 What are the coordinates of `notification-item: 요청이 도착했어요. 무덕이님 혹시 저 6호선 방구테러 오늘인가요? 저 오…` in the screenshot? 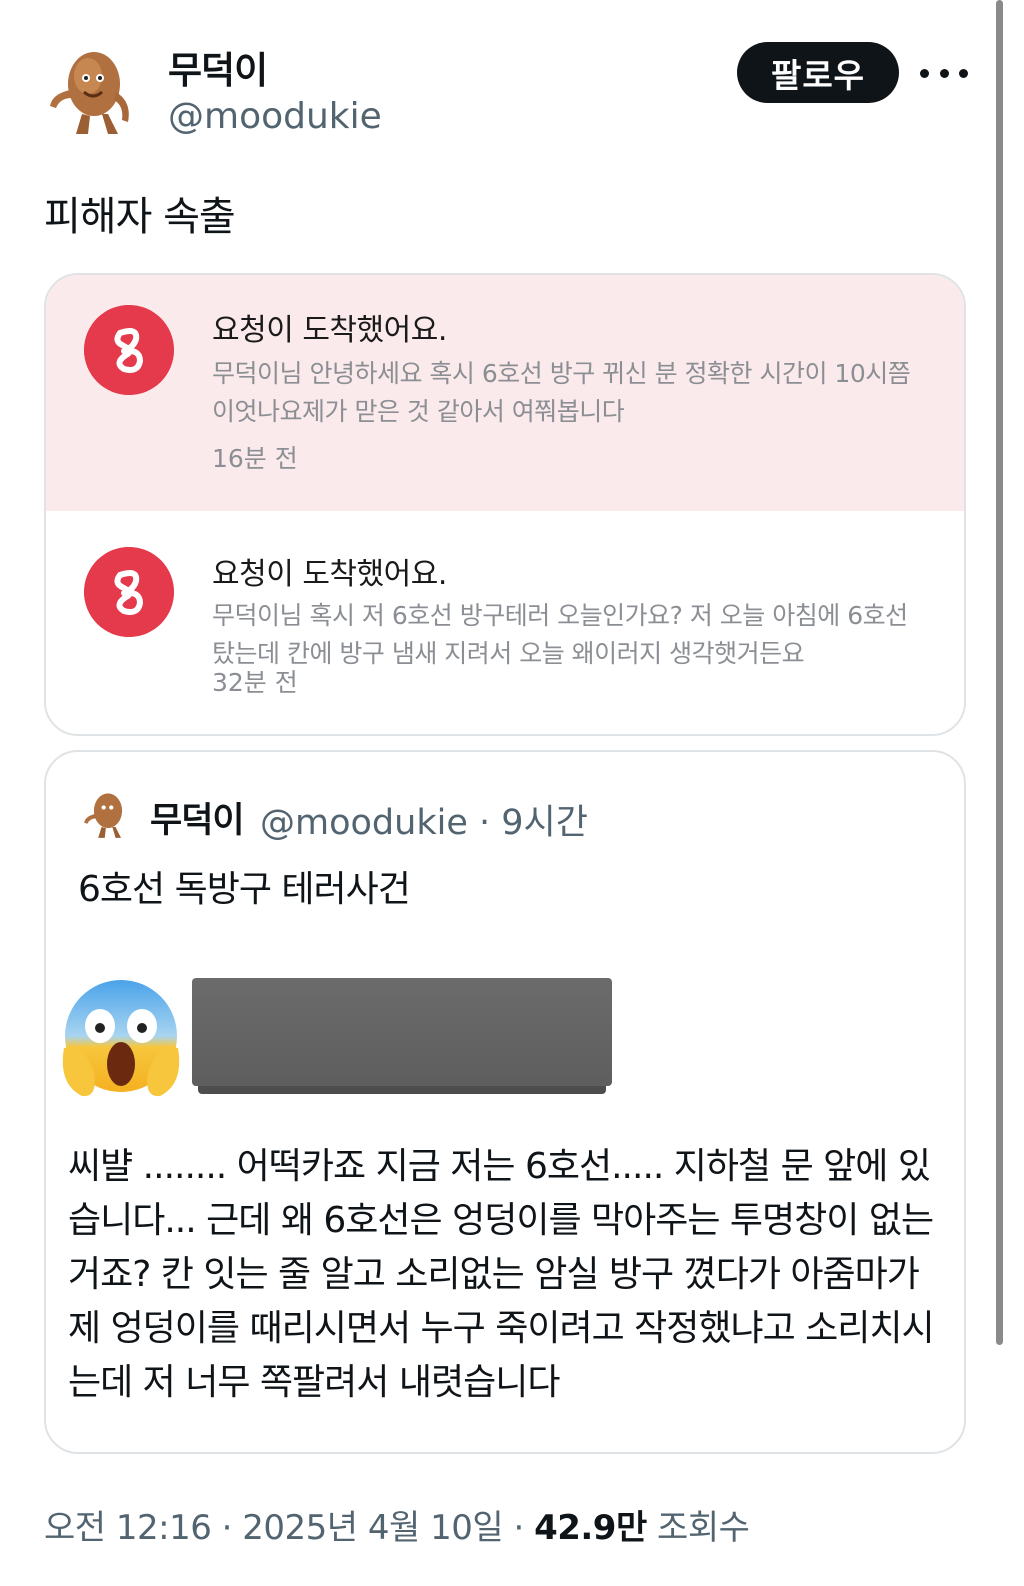 It's located at (505, 622).